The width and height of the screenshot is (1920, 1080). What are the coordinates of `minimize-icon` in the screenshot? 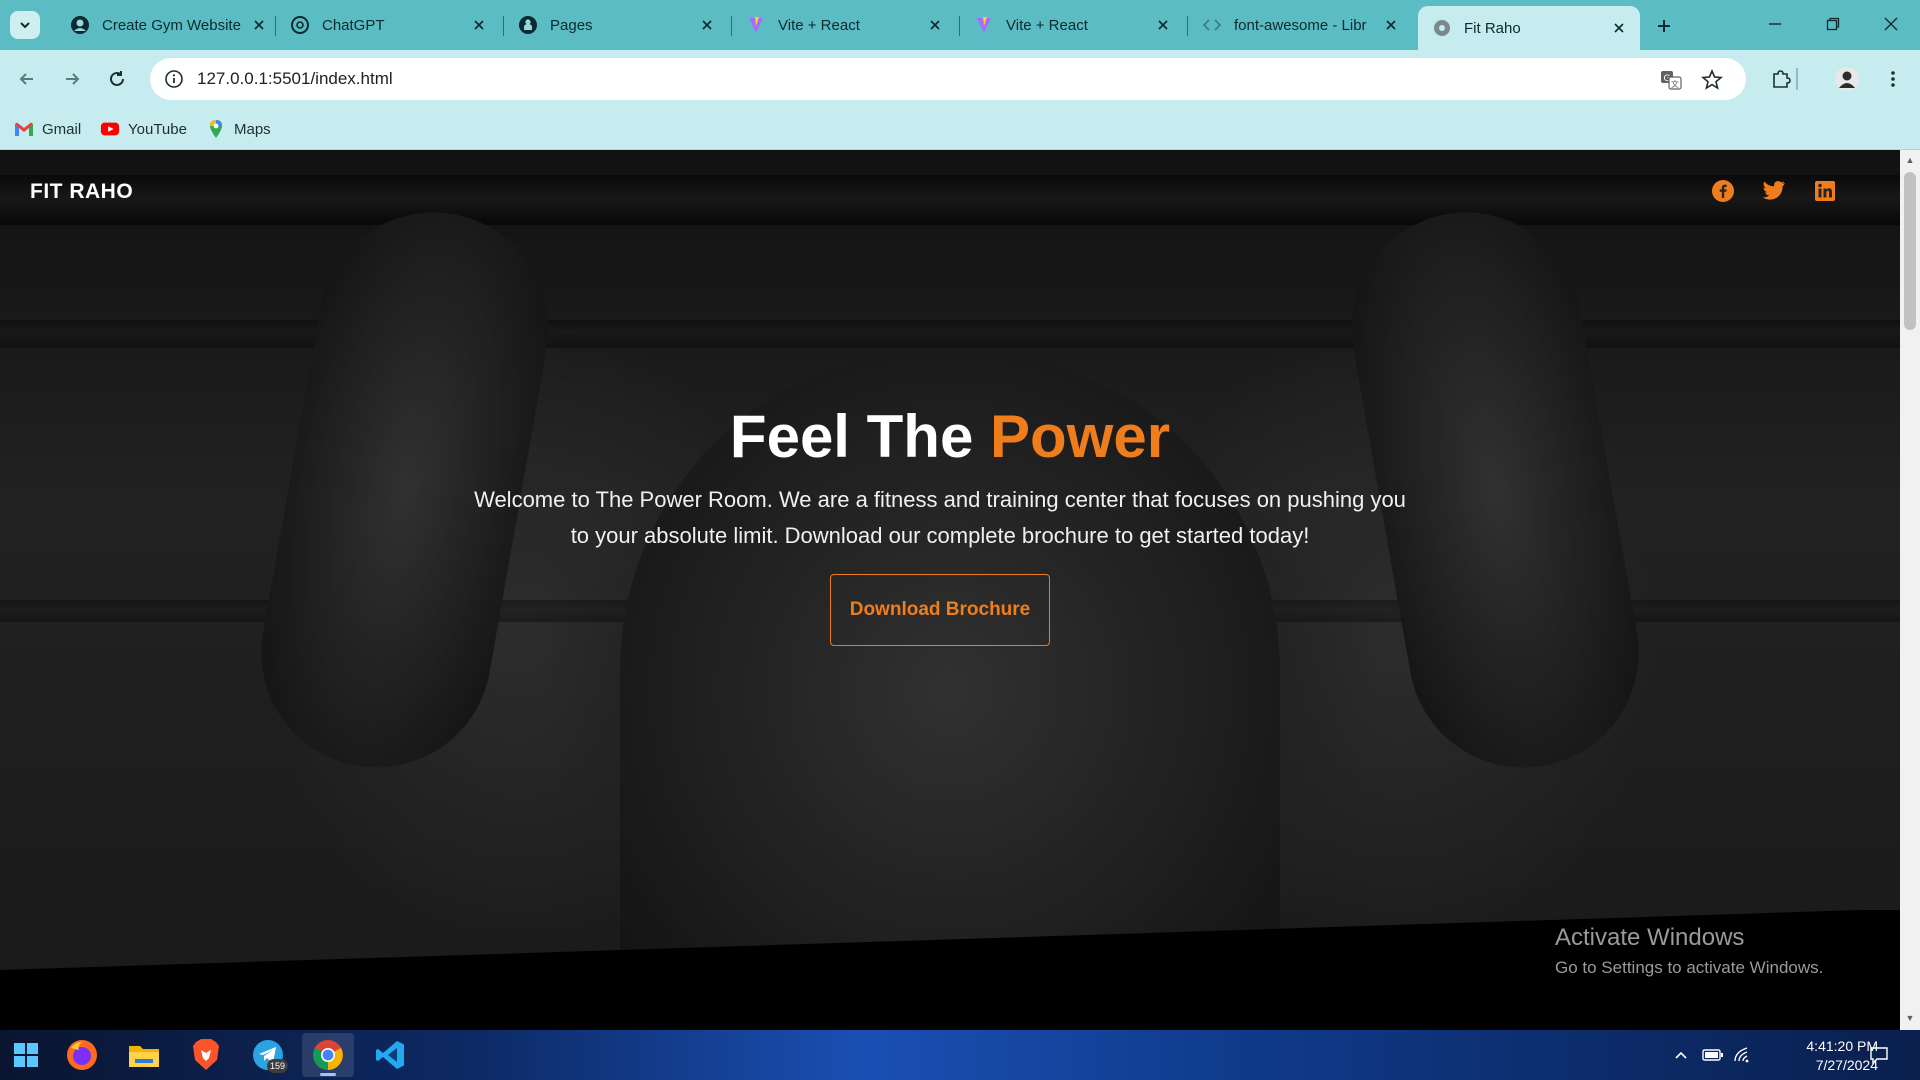 It's located at (1775, 24).